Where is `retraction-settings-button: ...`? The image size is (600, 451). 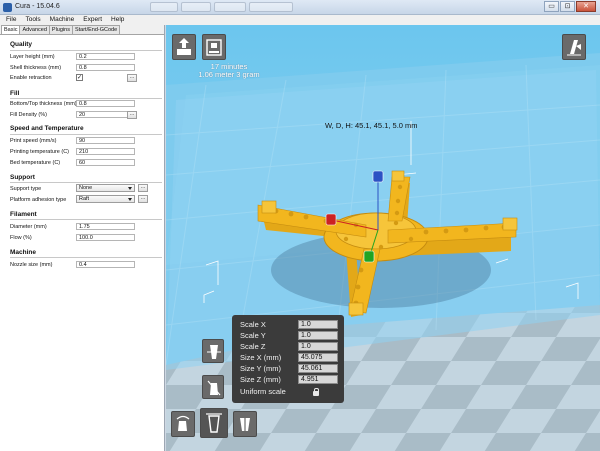 retraction-settings-button: ... is located at coordinates (132, 78).